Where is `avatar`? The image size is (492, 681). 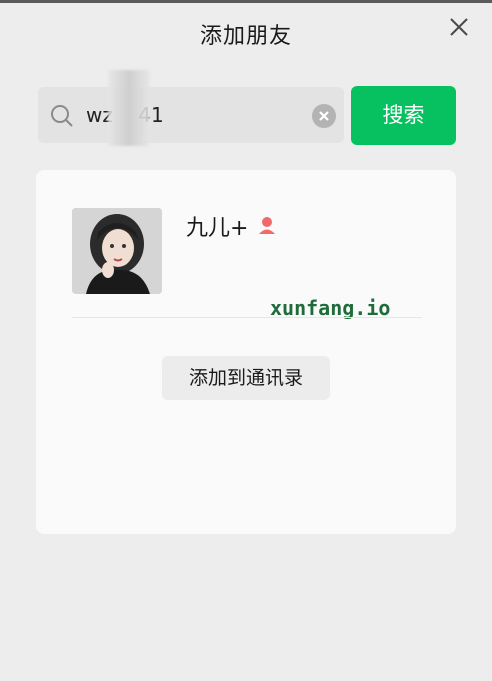
avatar is located at coordinates (117, 251).